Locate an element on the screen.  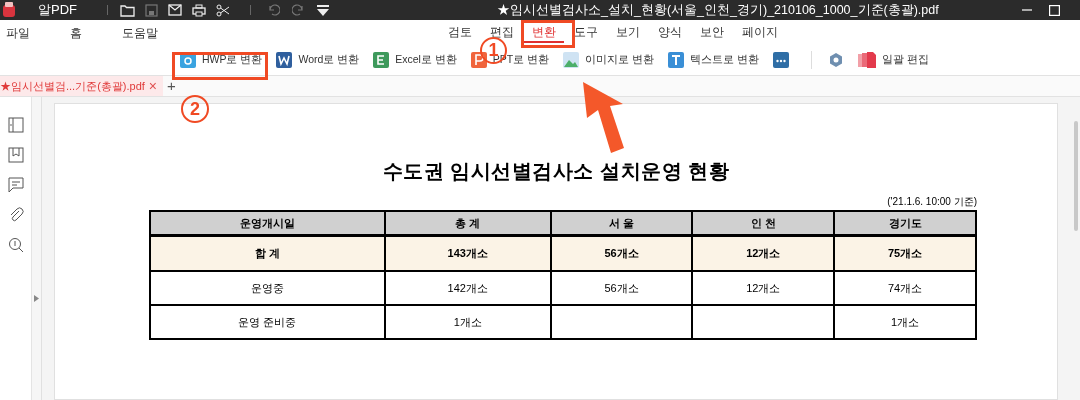
ppt-file-icon is located at coordinates (478, 60).